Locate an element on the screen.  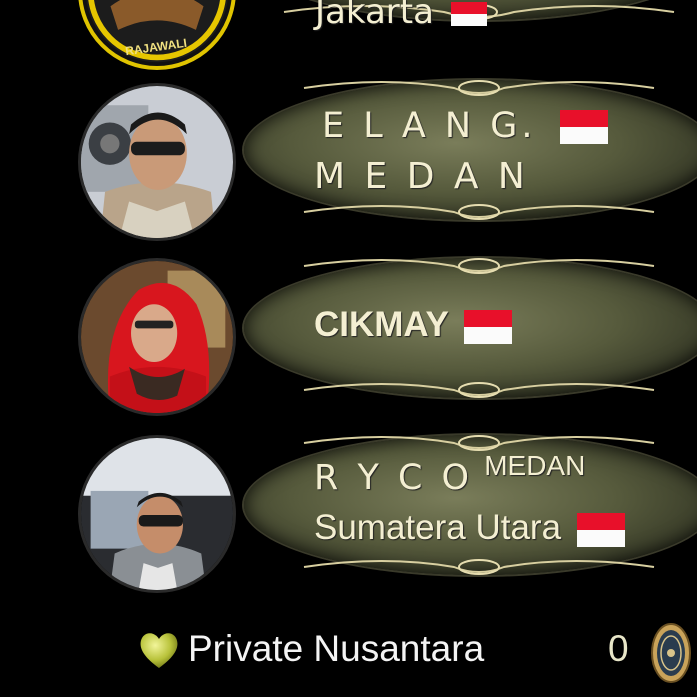
user-name-text: Jakarta is located at coordinates (401, 16).